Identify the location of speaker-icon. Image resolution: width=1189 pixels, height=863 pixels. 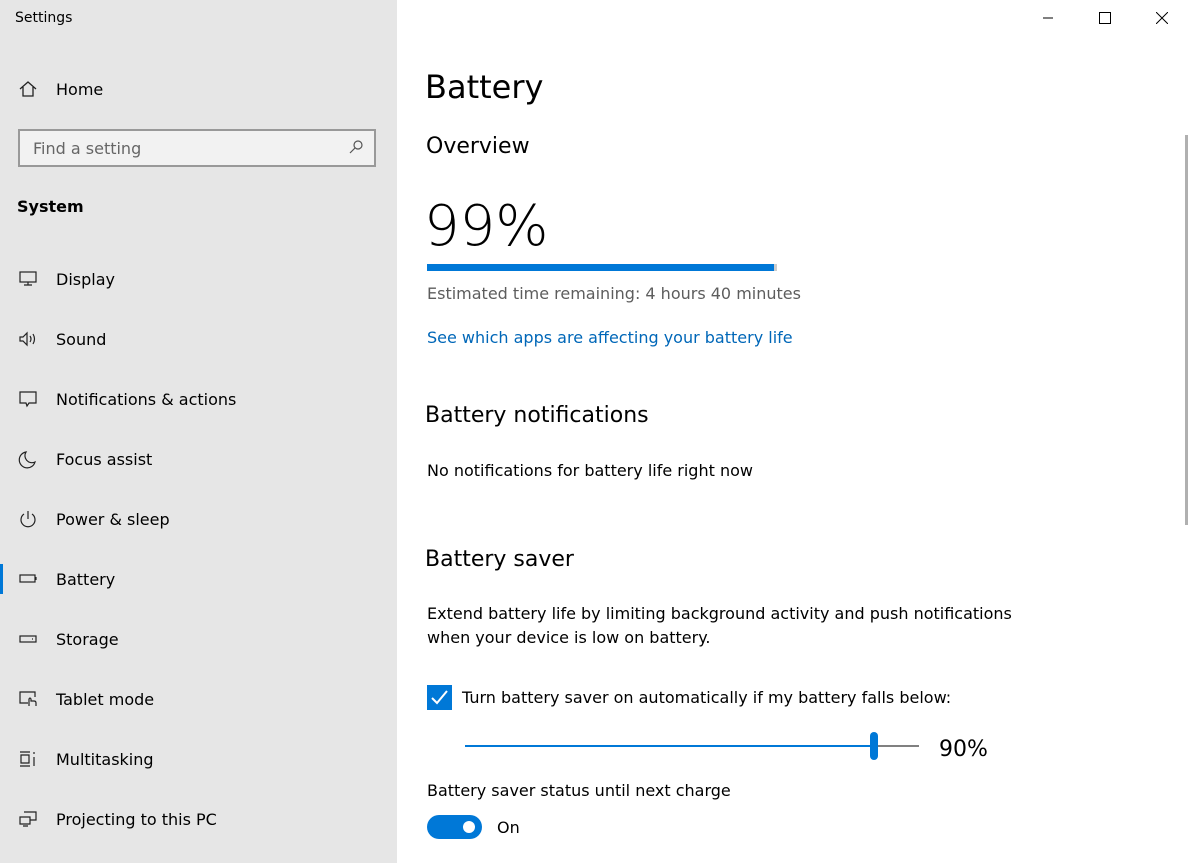
(28, 339).